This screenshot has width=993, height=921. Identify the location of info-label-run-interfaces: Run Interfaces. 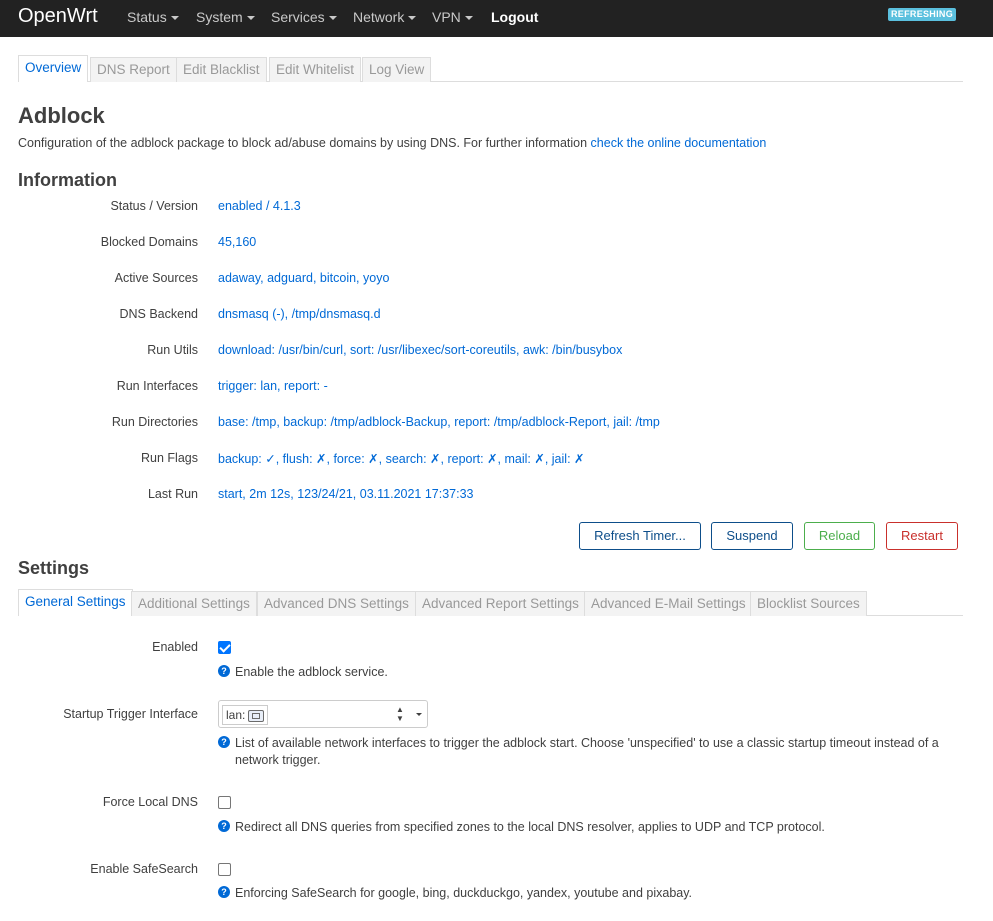
(157, 386).